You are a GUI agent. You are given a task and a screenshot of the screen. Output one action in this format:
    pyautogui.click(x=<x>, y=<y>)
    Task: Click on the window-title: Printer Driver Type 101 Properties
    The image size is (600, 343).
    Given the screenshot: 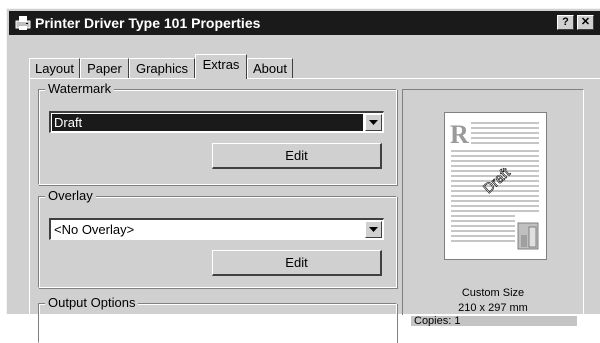 What is the action you would take?
    pyautogui.click(x=148, y=23)
    